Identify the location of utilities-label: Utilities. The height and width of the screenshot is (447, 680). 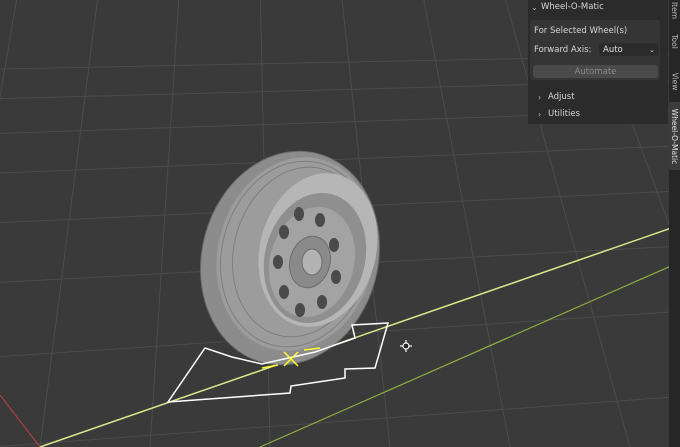
(564, 114).